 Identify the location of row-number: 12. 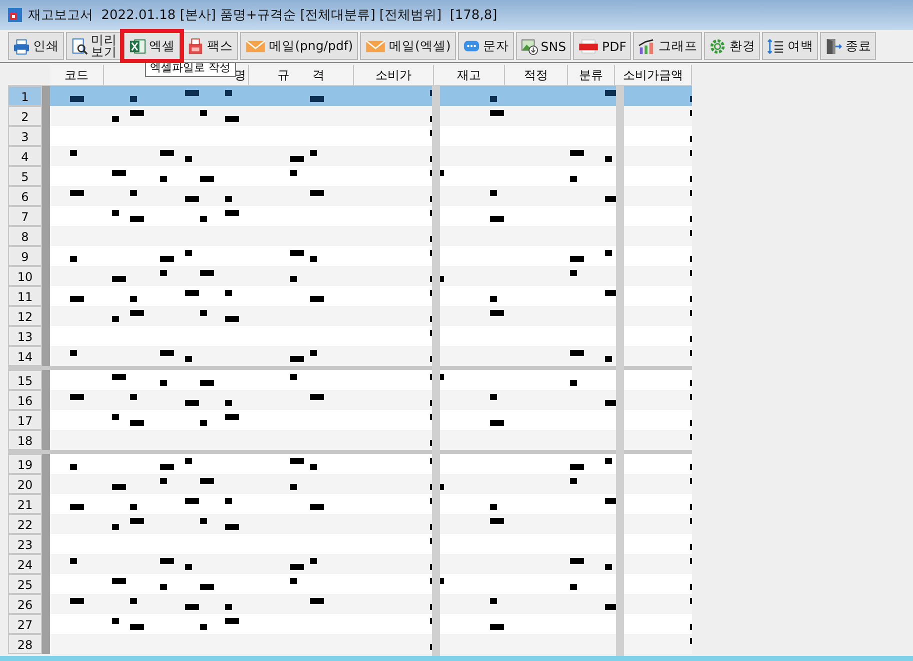
(25, 316).